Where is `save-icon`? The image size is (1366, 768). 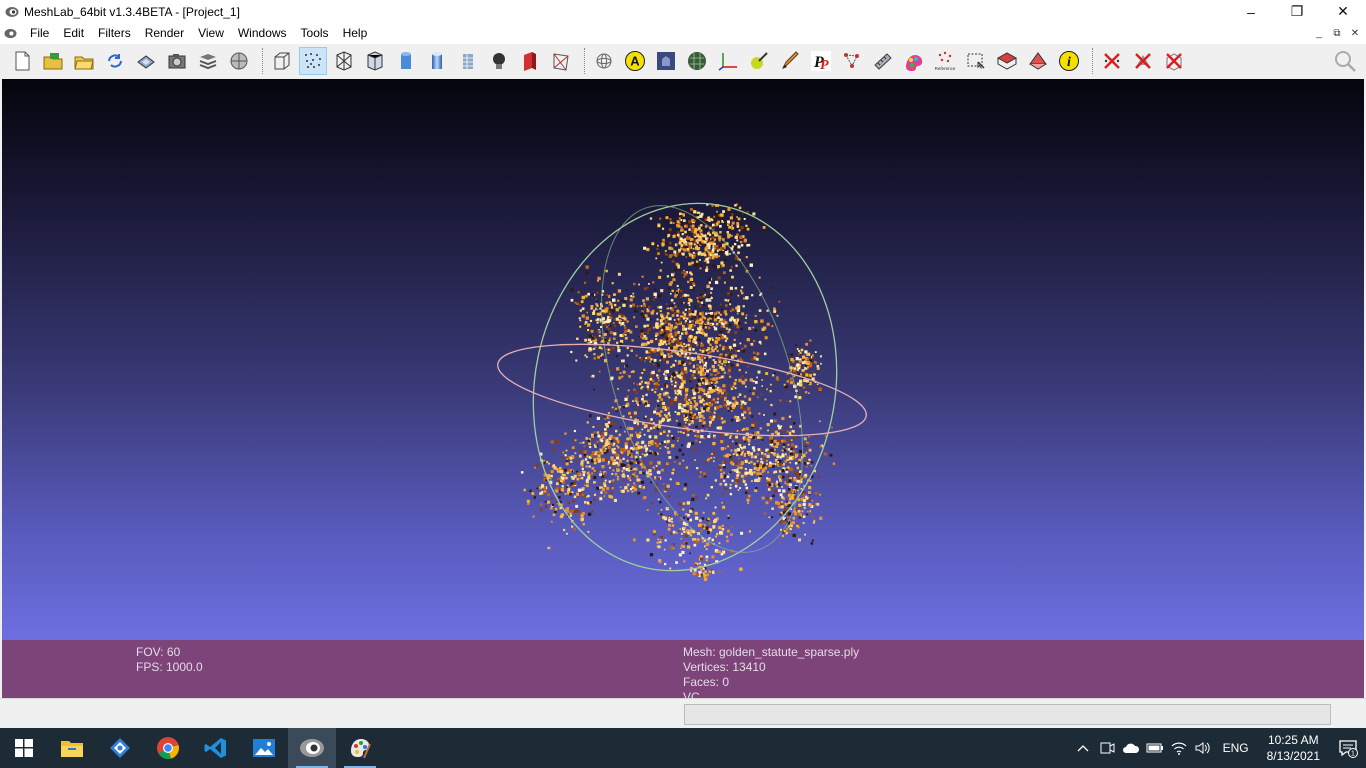
save-icon is located at coordinates (146, 61).